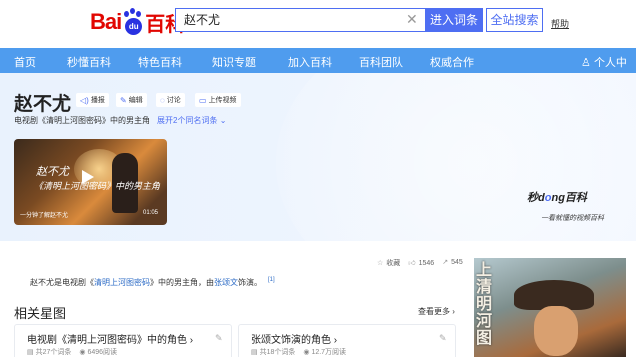 The image size is (636, 357). Describe the element at coordinates (89, 62) in the screenshot. I see `nav-item-miaodong: 秒懂百科` at that location.